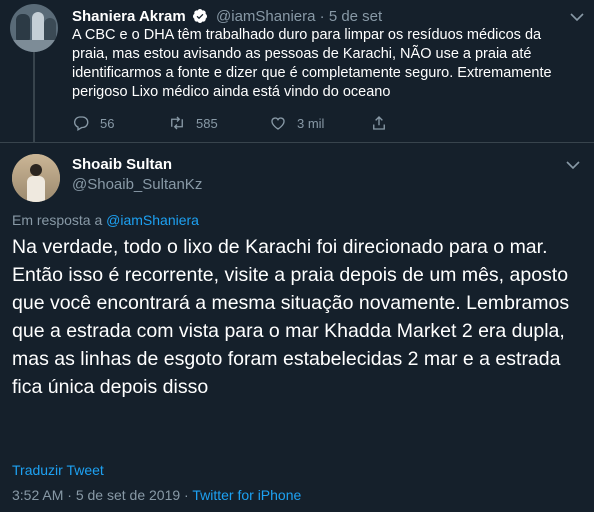 This screenshot has height=512, width=594. Describe the element at coordinates (265, 16) in the screenshot. I see `parent-author-handle: @iamShaniera` at that location.